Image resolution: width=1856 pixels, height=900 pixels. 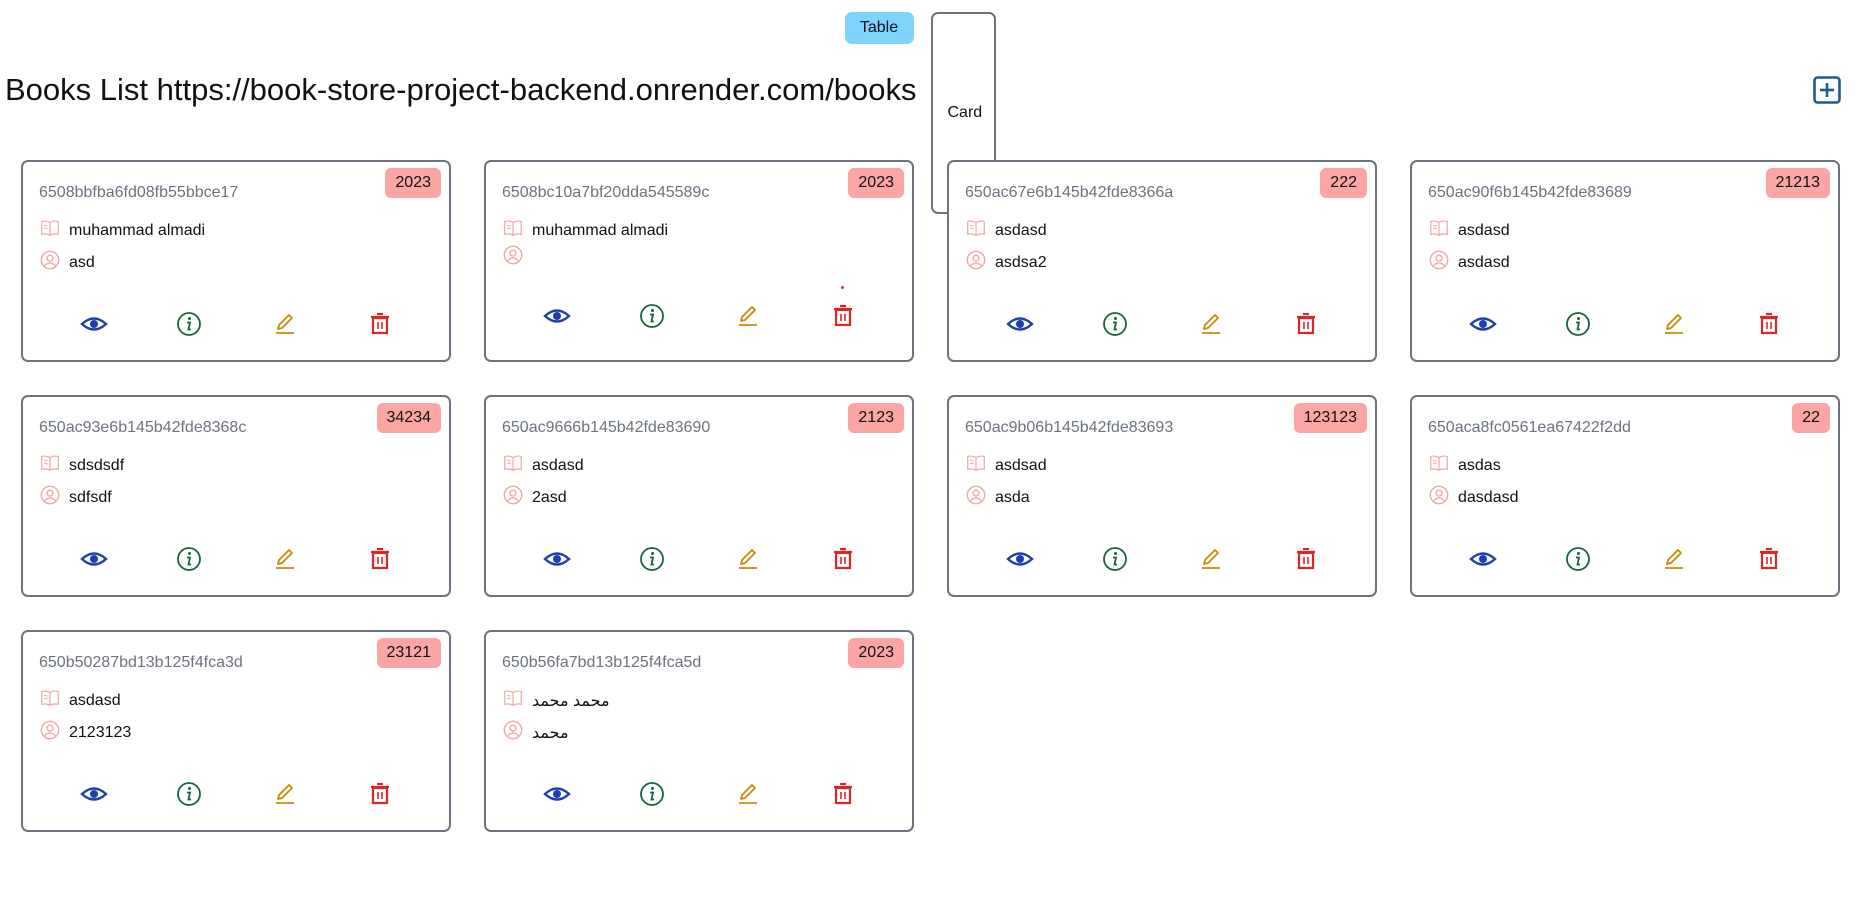 I want to click on book-author: 2asd, so click(x=549, y=497).